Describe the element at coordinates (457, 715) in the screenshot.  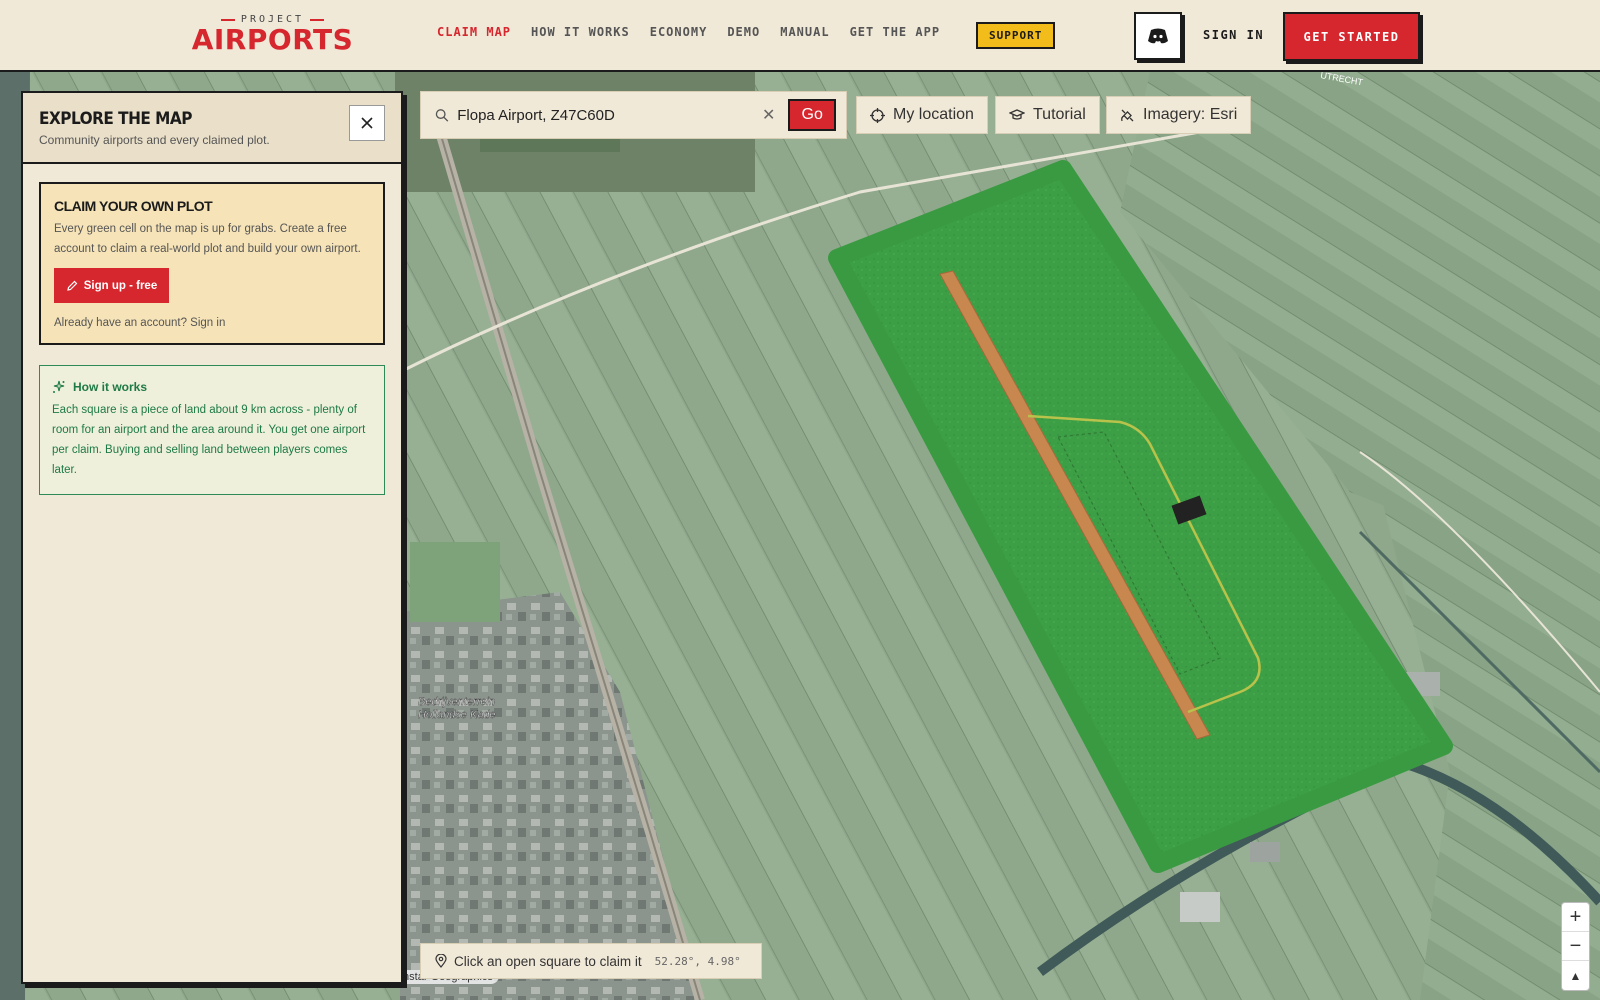
I see `map-label-business-park-line-2: Hollandse Kade` at that location.